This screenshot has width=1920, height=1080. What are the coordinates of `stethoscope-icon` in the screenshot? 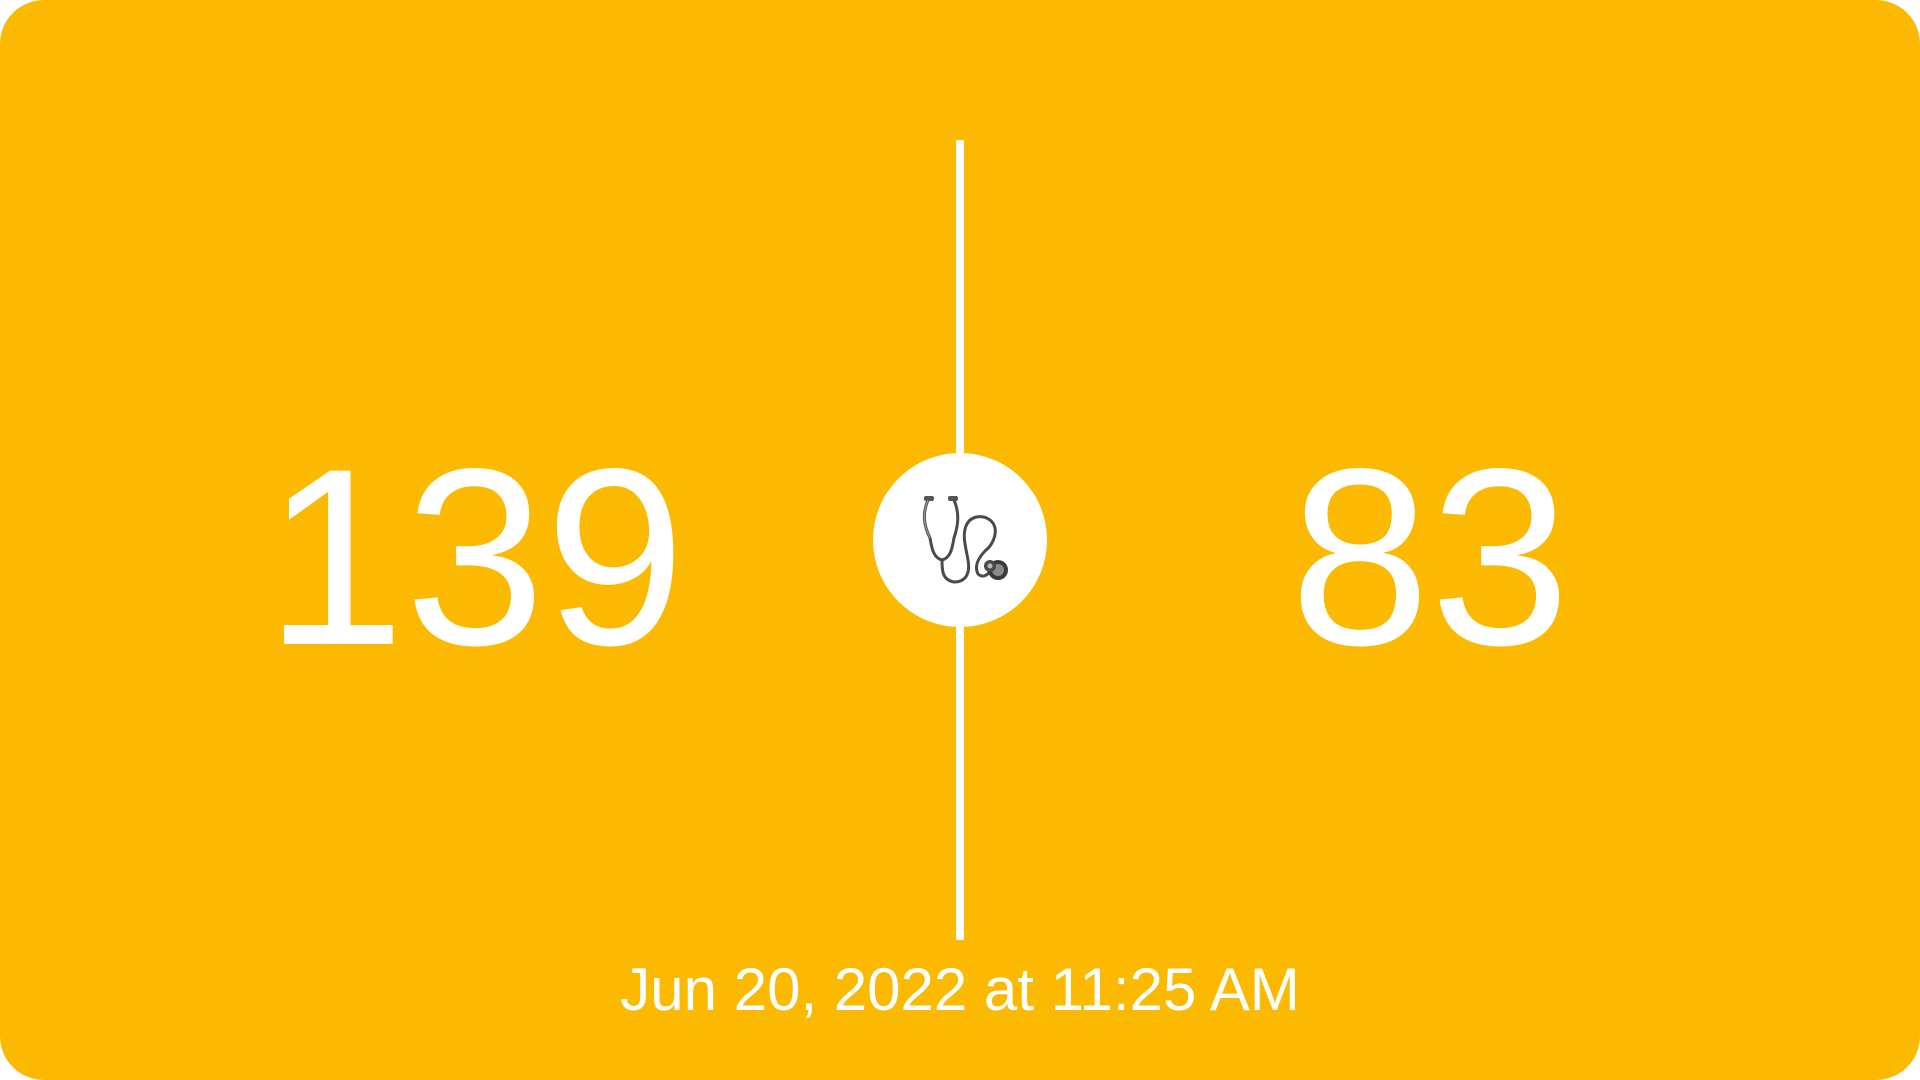 It's located at (965, 540).